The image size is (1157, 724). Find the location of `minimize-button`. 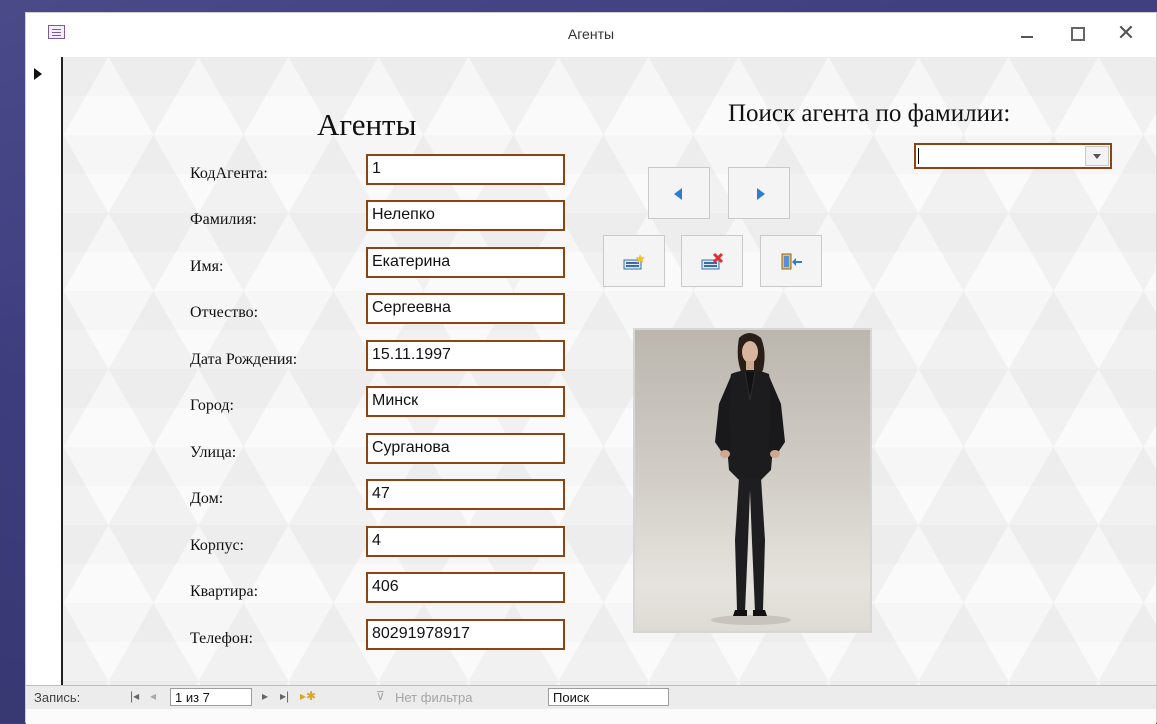

minimize-button is located at coordinates (1027, 33).